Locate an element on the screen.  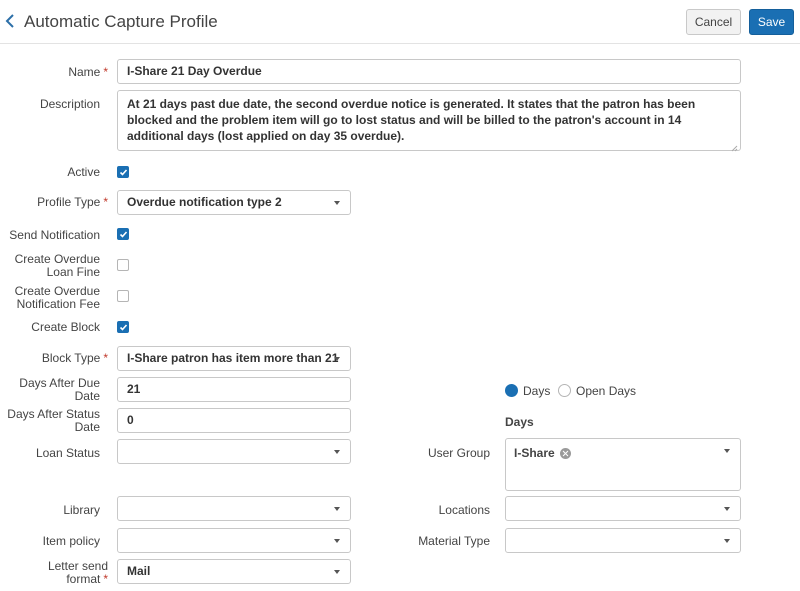
material-type-label: Material Type is located at coordinates (454, 541).